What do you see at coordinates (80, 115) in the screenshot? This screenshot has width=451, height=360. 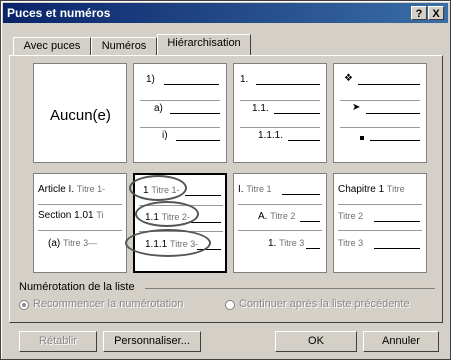 I see `none-label: Aucun(e)` at bounding box center [80, 115].